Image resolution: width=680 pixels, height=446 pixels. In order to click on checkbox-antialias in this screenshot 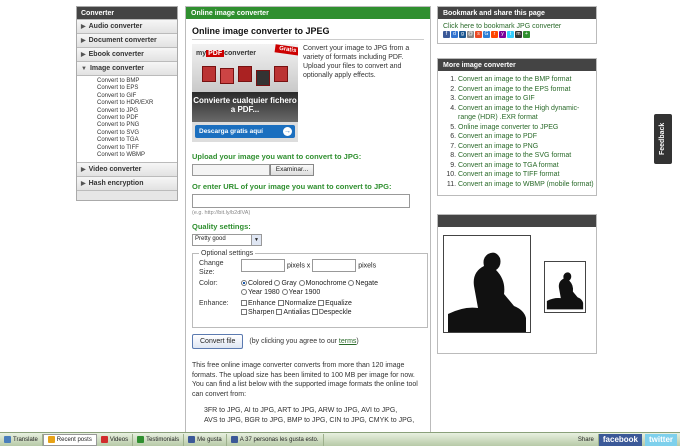, I will do `click(279, 312)`.